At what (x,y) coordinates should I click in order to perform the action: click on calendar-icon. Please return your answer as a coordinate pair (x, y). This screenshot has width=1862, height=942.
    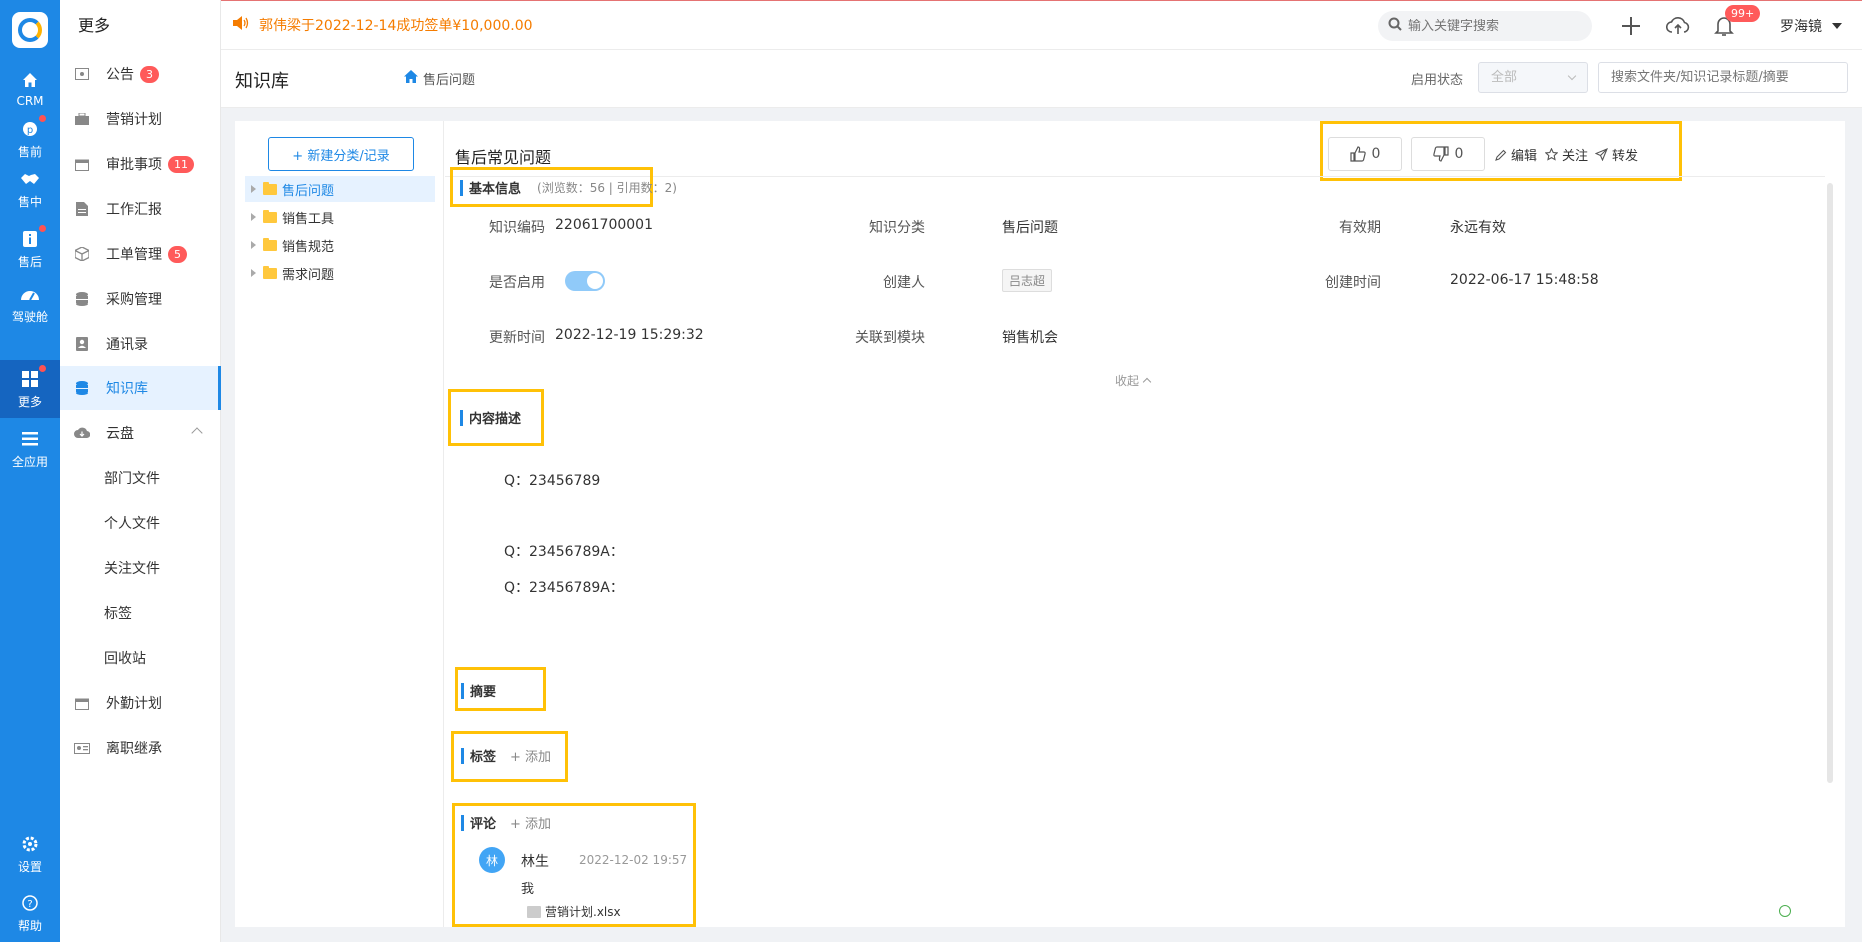
    Looking at the image, I should click on (82, 703).